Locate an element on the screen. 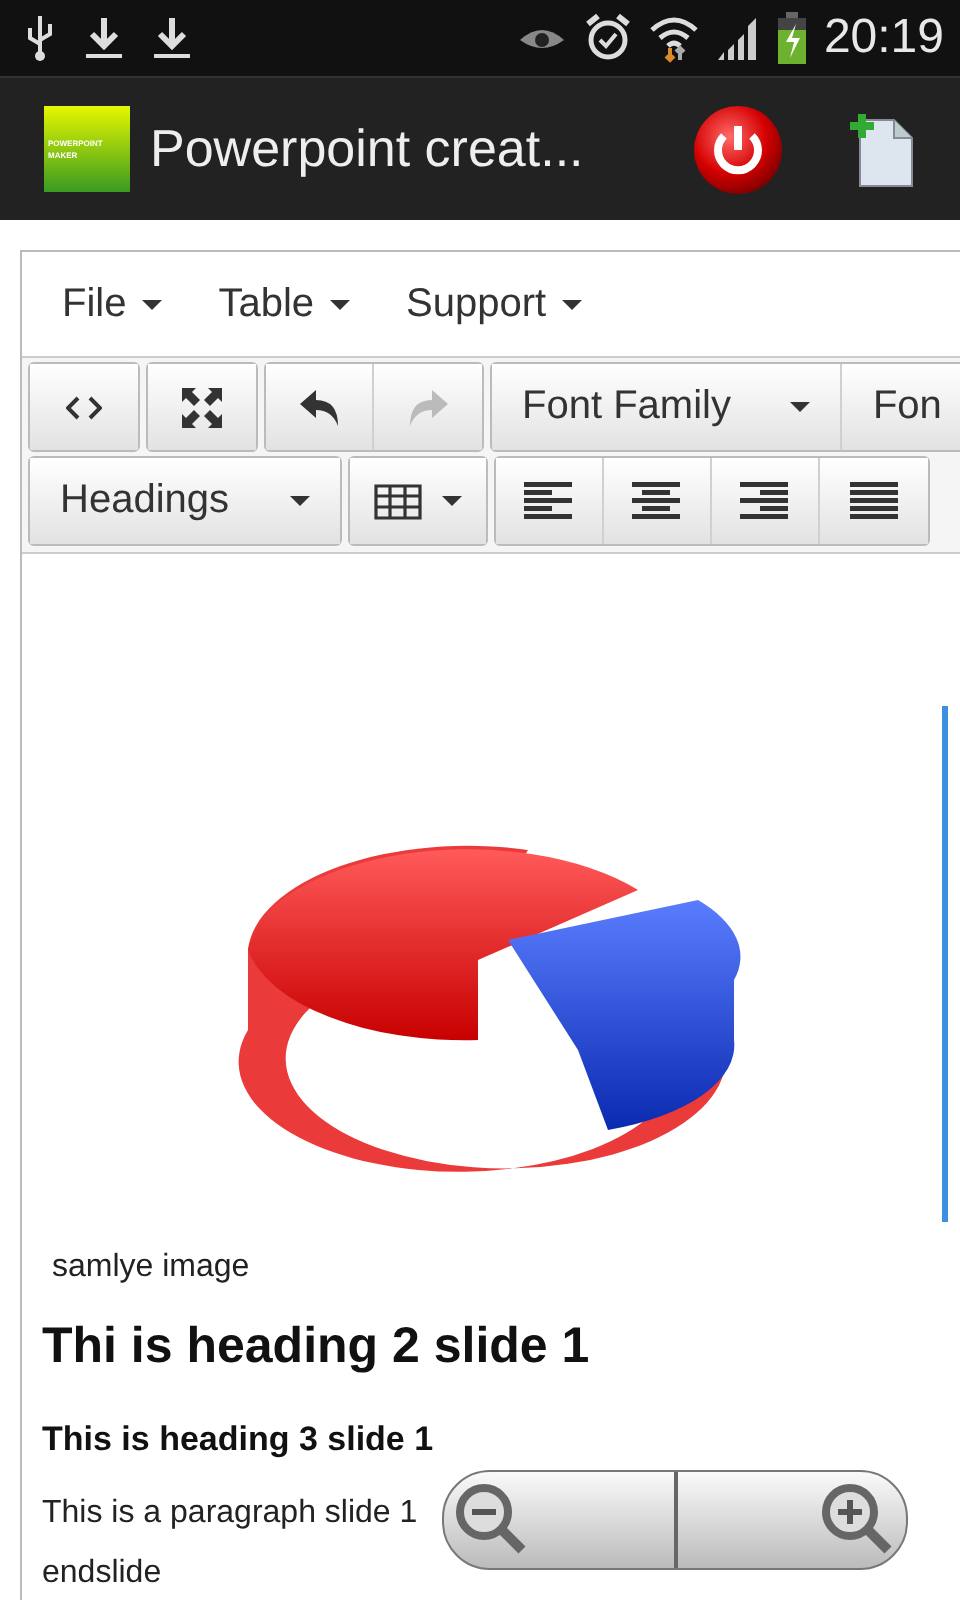 This screenshot has width=960, height=1600. align-right-button is located at coordinates (765, 501).